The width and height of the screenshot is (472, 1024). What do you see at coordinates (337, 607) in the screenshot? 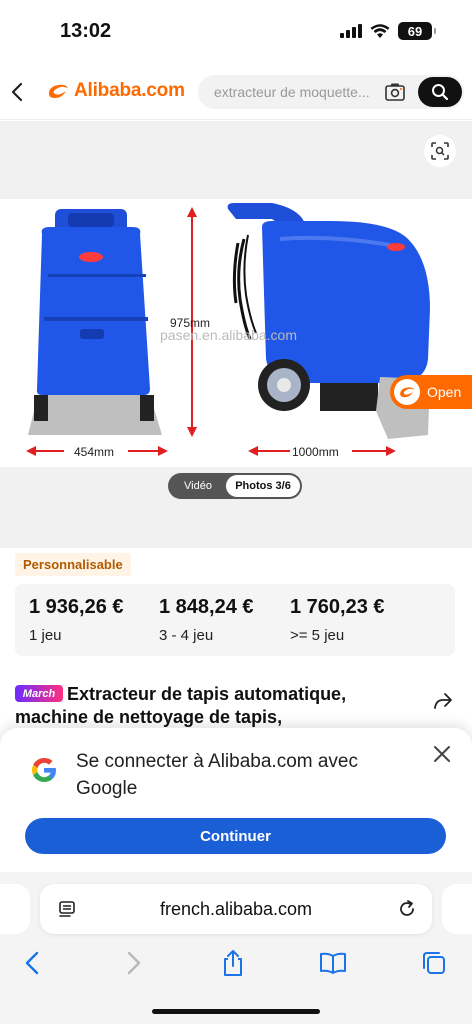
I see `price-value: 1 760,23 €` at bounding box center [337, 607].